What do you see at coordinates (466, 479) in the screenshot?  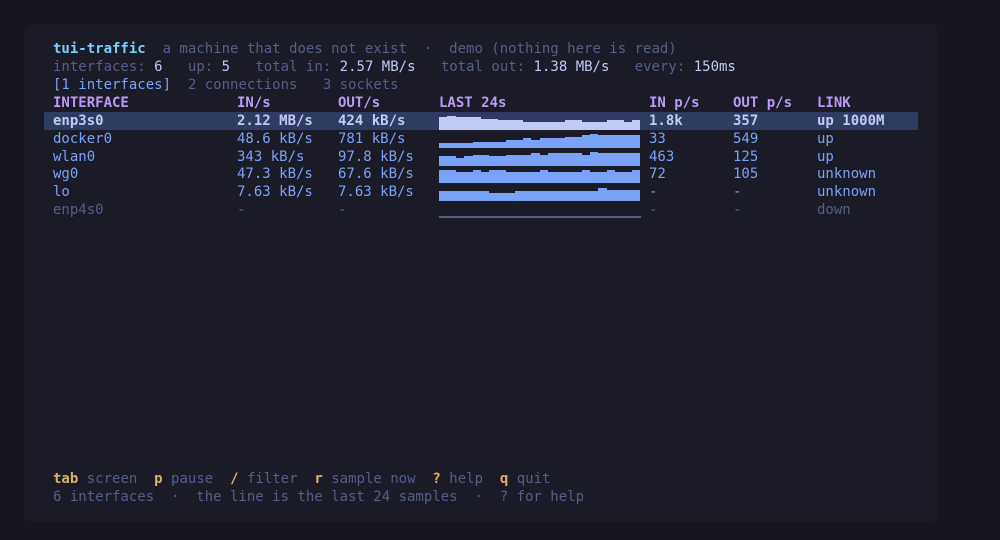 I see `key-help-label: help` at bounding box center [466, 479].